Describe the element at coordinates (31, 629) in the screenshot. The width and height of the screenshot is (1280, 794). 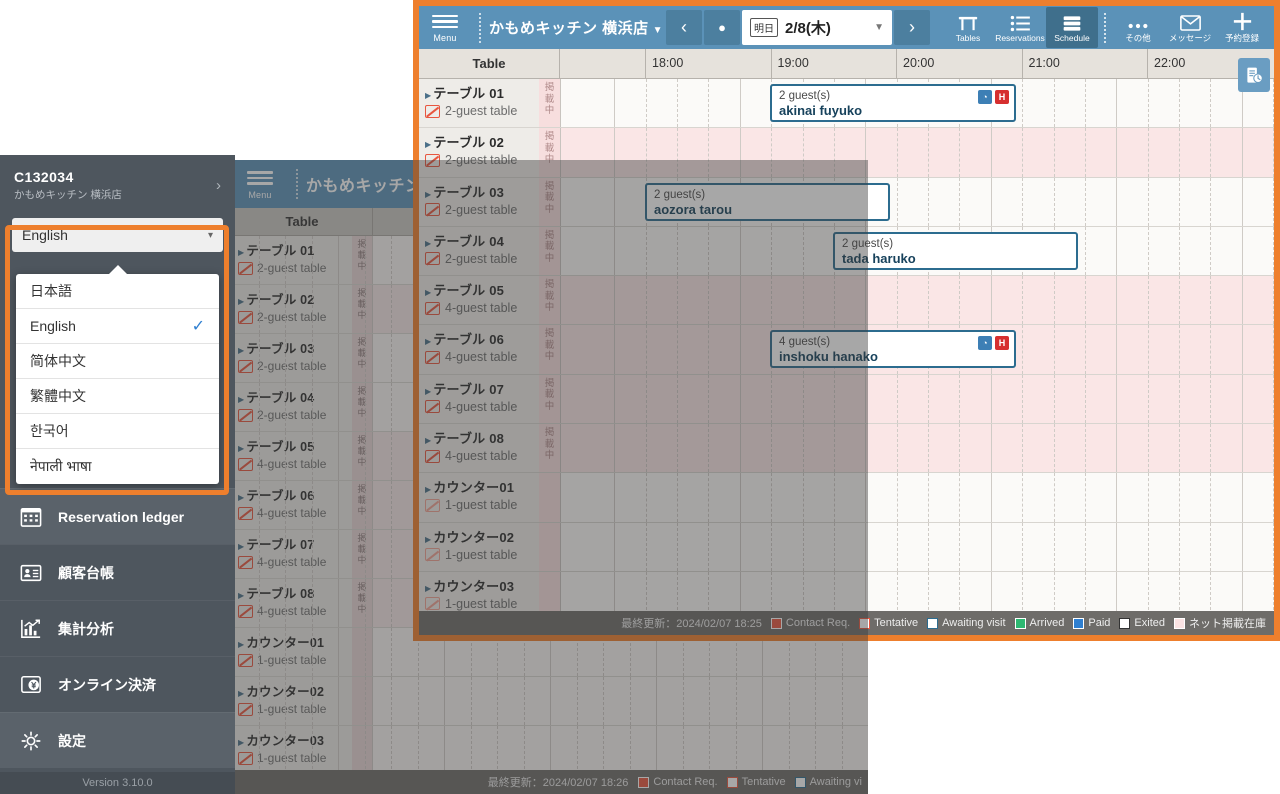
I see `analytics-icon` at that location.